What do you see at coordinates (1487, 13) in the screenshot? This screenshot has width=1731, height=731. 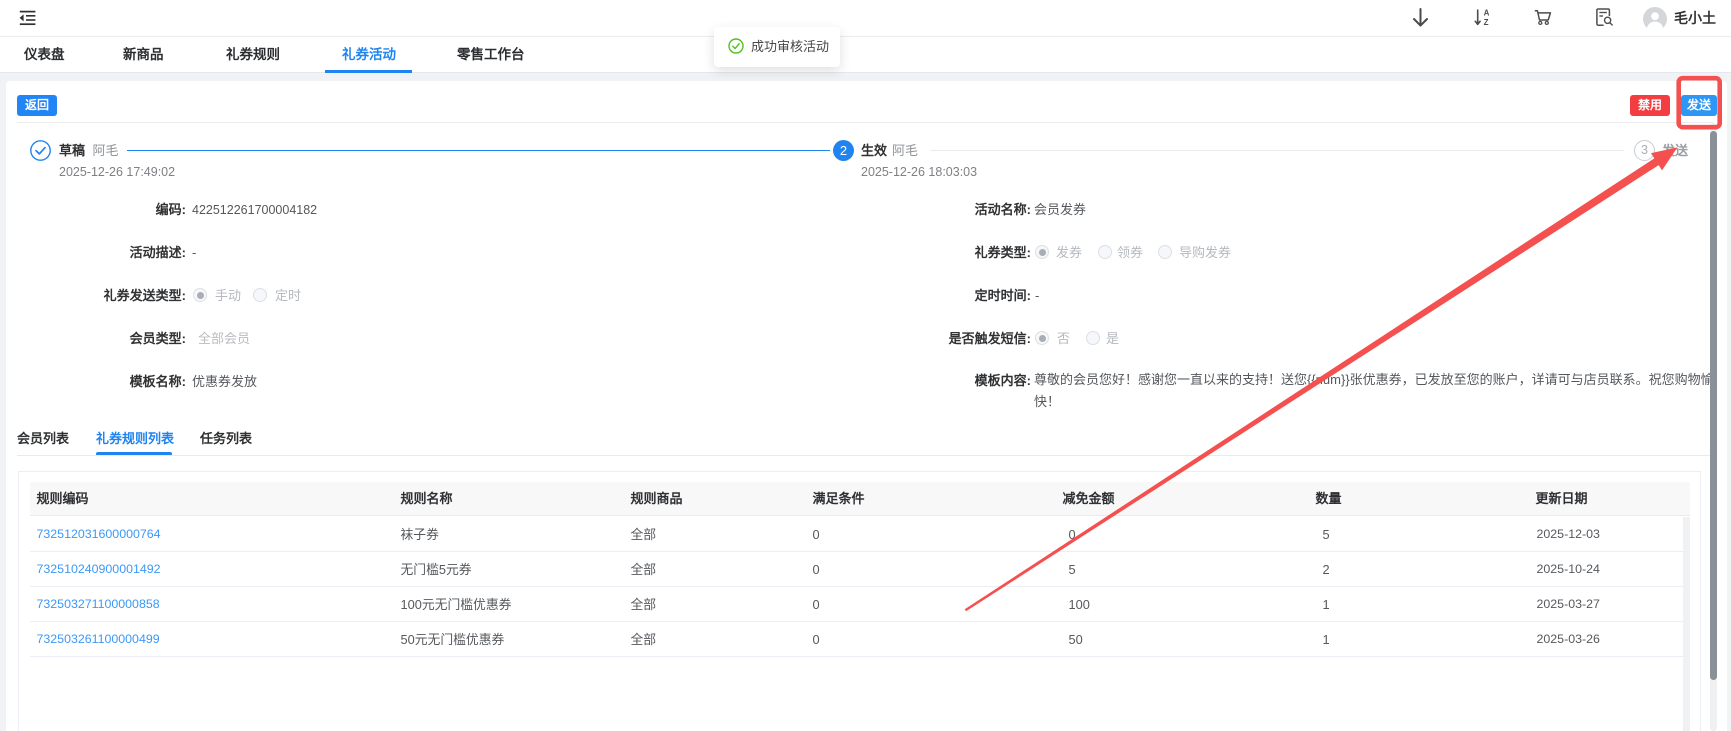 I see `svg-text: A` at bounding box center [1487, 13].